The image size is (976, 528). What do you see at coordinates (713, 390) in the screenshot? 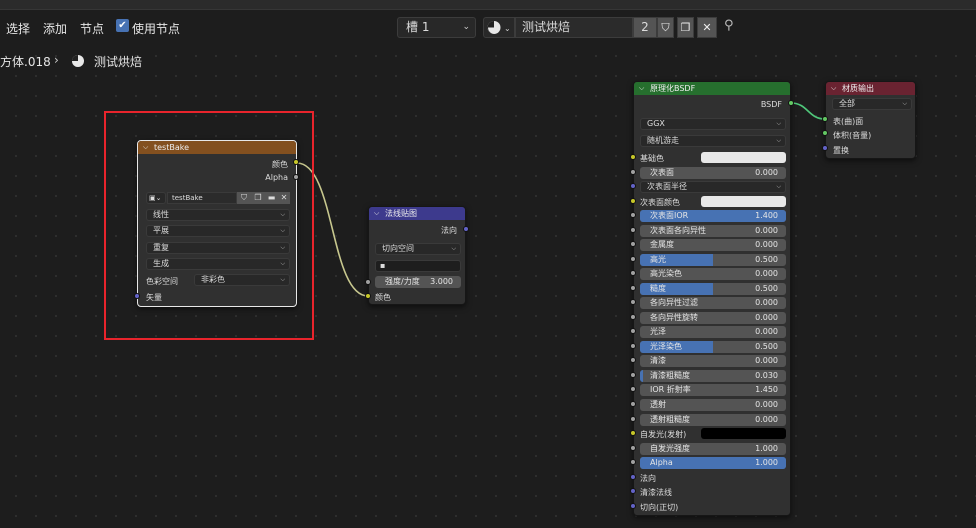
I see `bsdf-value-field: IOR 折射率 1.450` at bounding box center [713, 390].